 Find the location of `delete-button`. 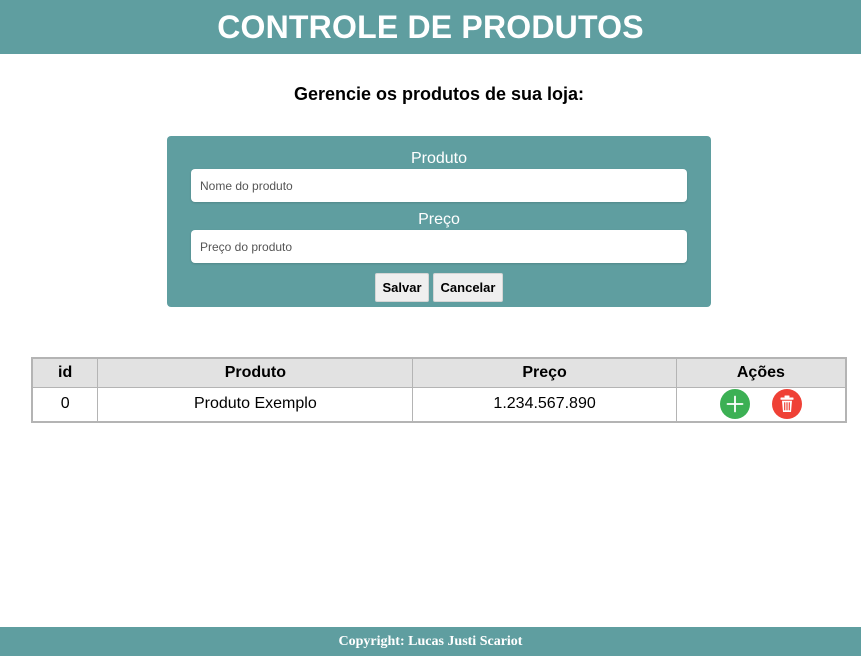

delete-button is located at coordinates (786, 404).